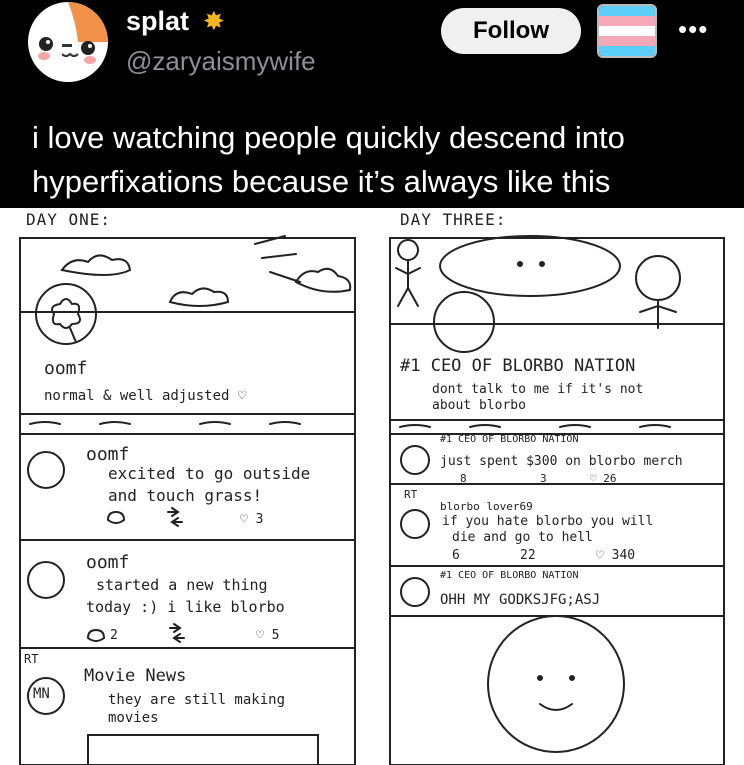 This screenshot has height=765, width=744. Describe the element at coordinates (185, 607) in the screenshot. I see `left-post2-line2: today :) i like blorbo` at that location.